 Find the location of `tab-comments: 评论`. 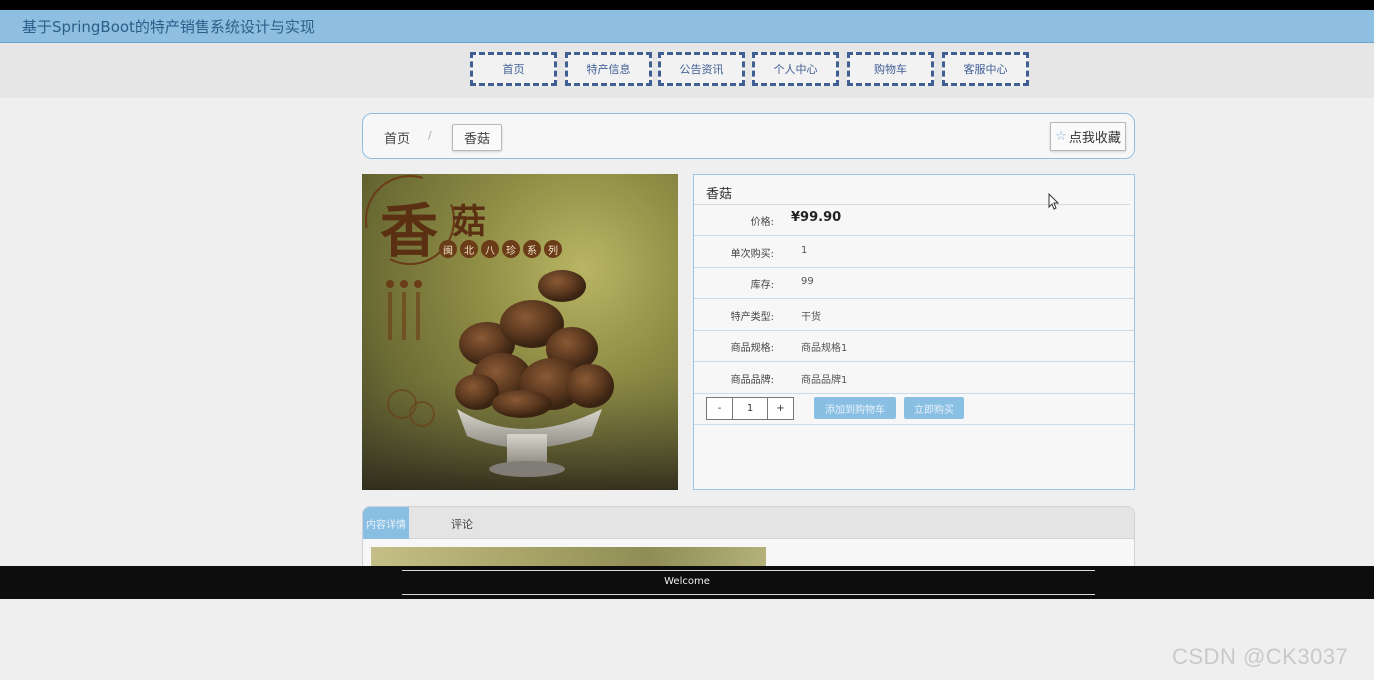

tab-comments: 评论 is located at coordinates (462, 524).